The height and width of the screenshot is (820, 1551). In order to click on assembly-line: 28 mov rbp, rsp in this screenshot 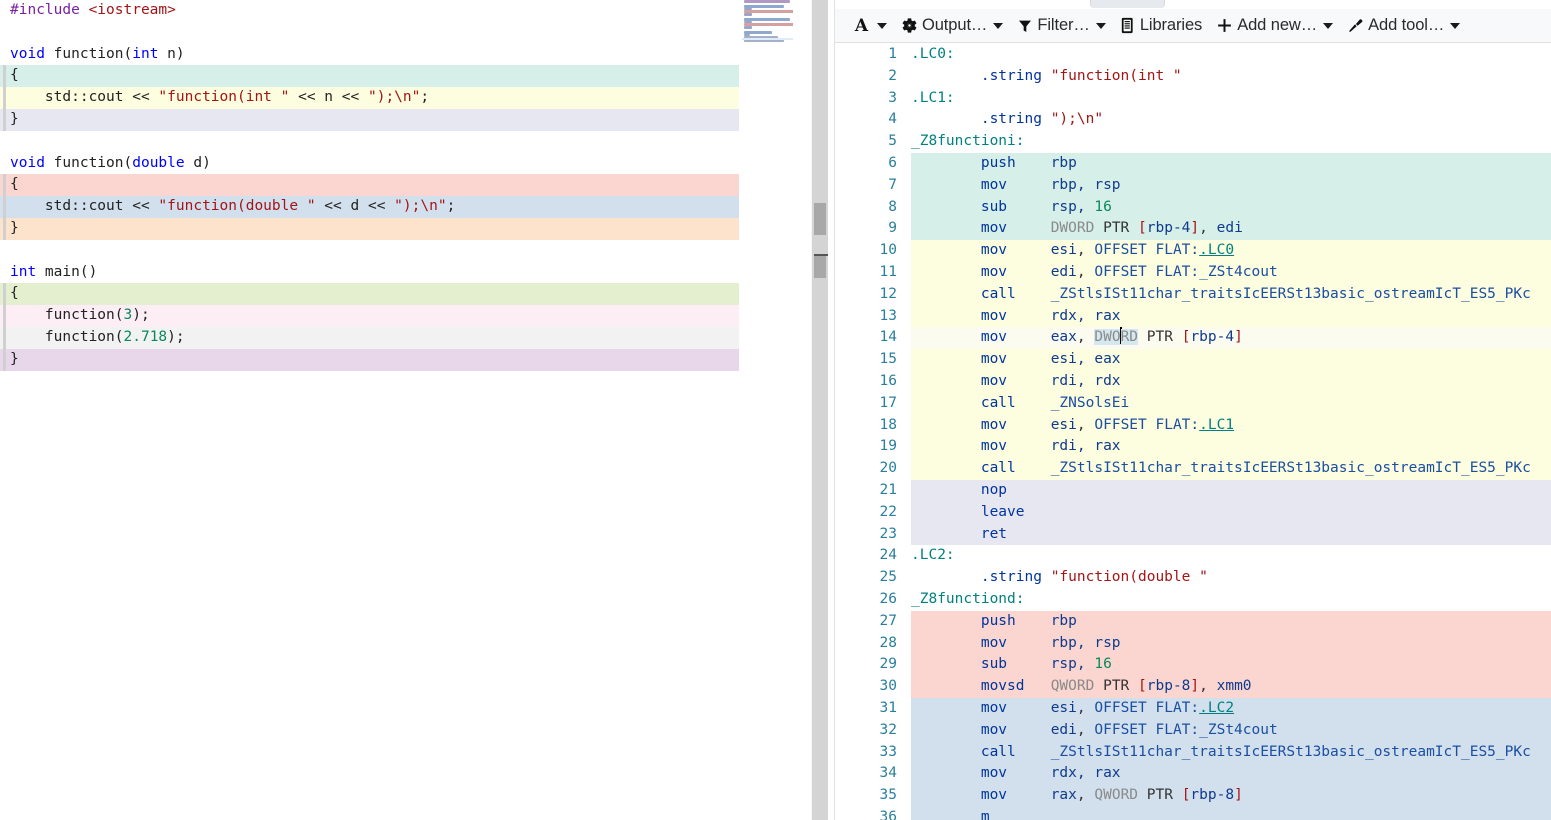, I will do `click(1193, 643)`.